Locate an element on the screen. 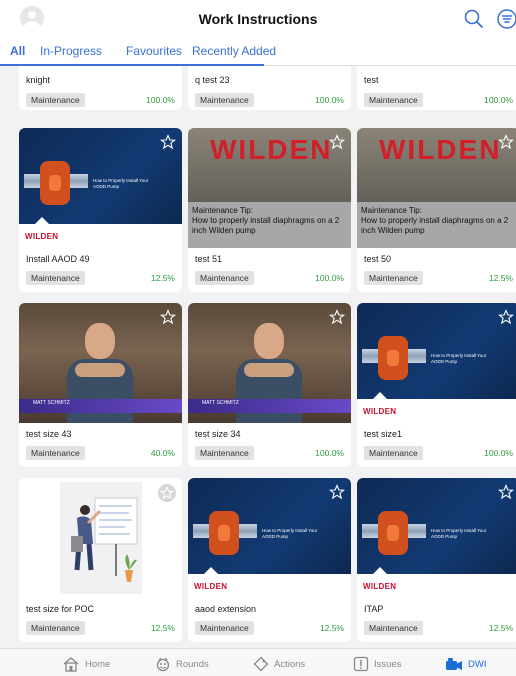 The image size is (516, 676). progress-percent: 40.0% is located at coordinates (162, 453).